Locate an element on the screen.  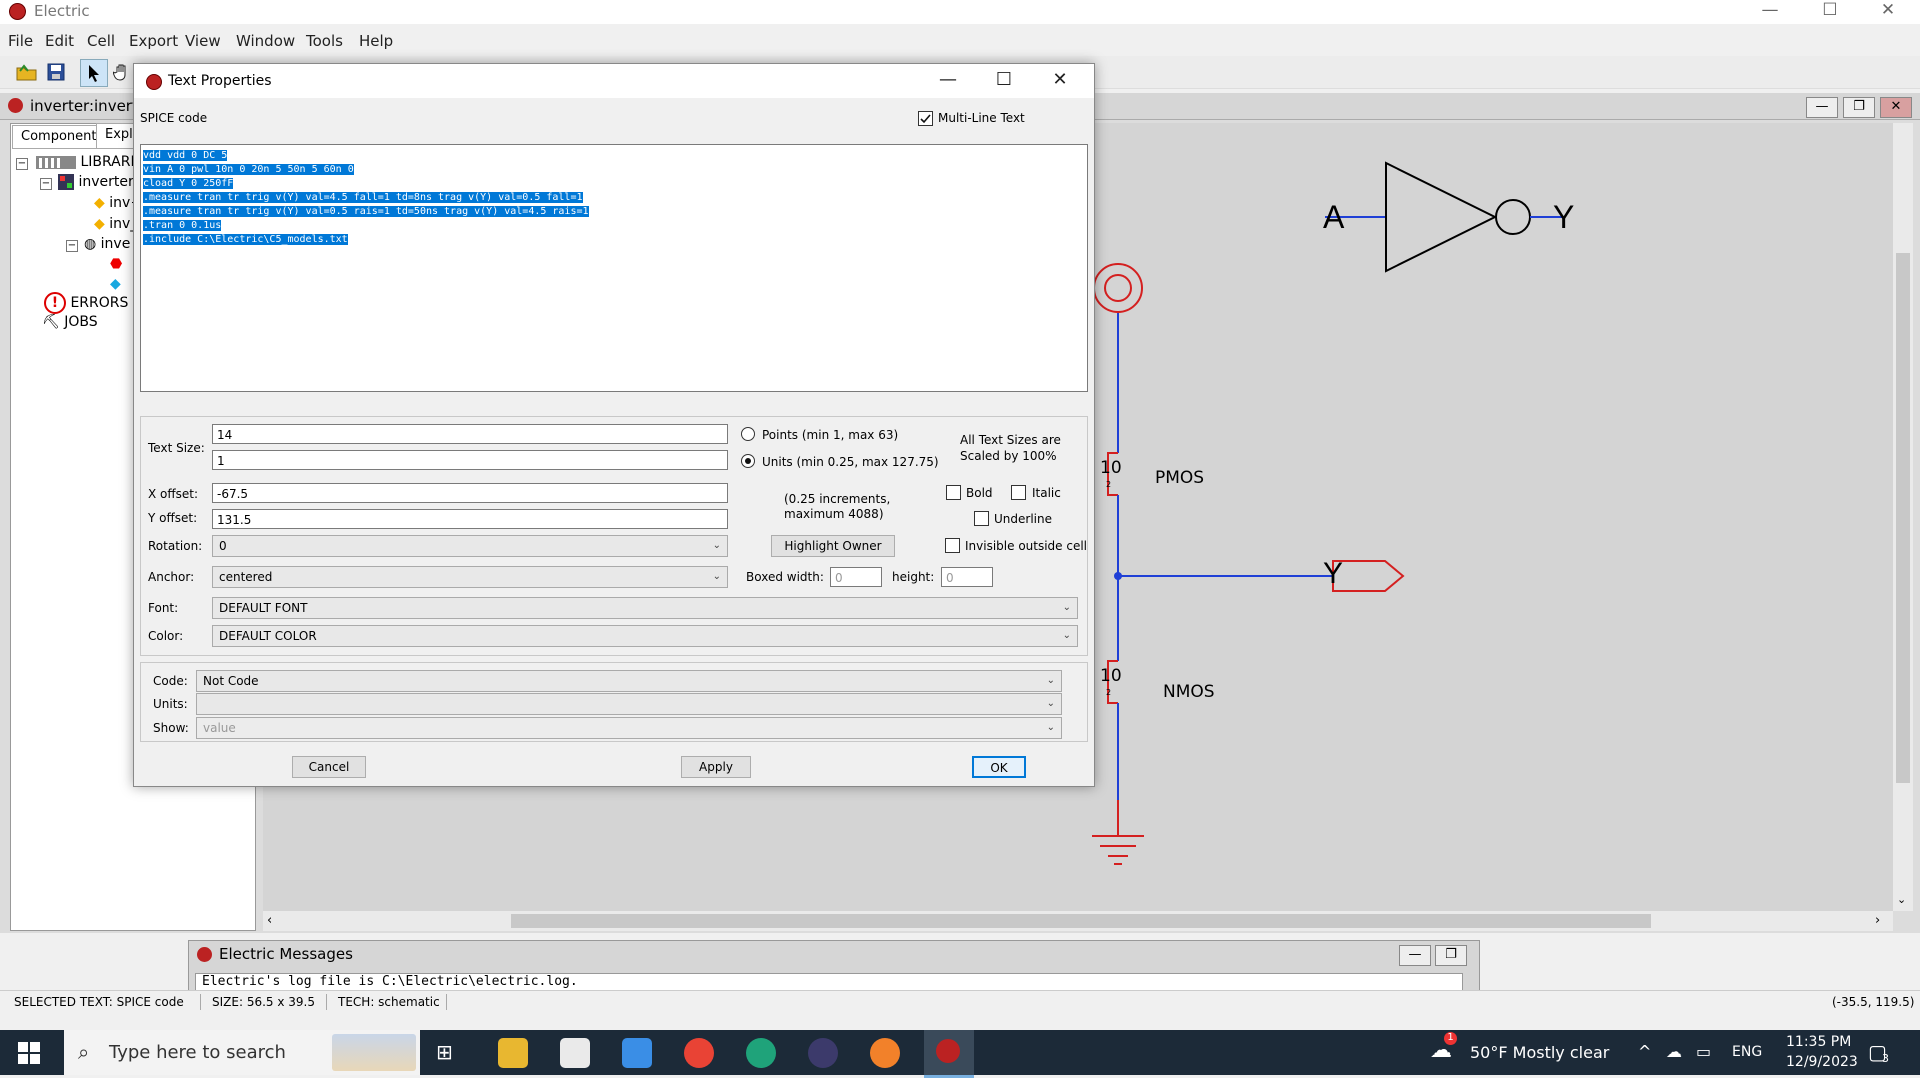
tree-item-libraries: LIBRARI is located at coordinates (85, 162).